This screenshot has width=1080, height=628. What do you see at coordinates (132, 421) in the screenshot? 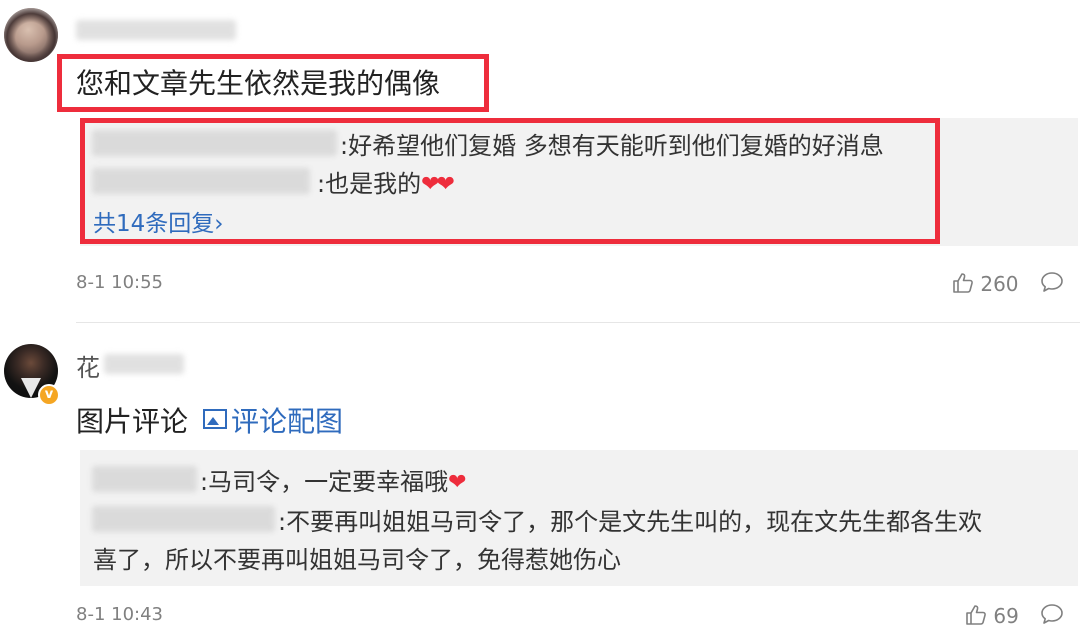
I see `comment-text: 图片评论` at bounding box center [132, 421].